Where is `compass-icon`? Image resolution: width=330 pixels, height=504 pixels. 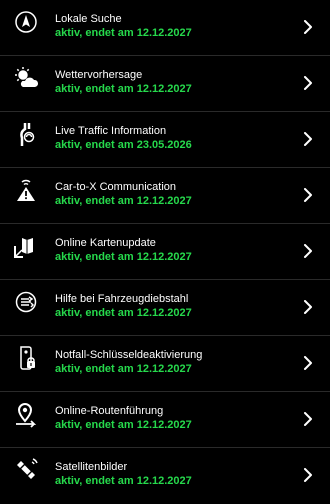
compass-icon is located at coordinates (26, 22).